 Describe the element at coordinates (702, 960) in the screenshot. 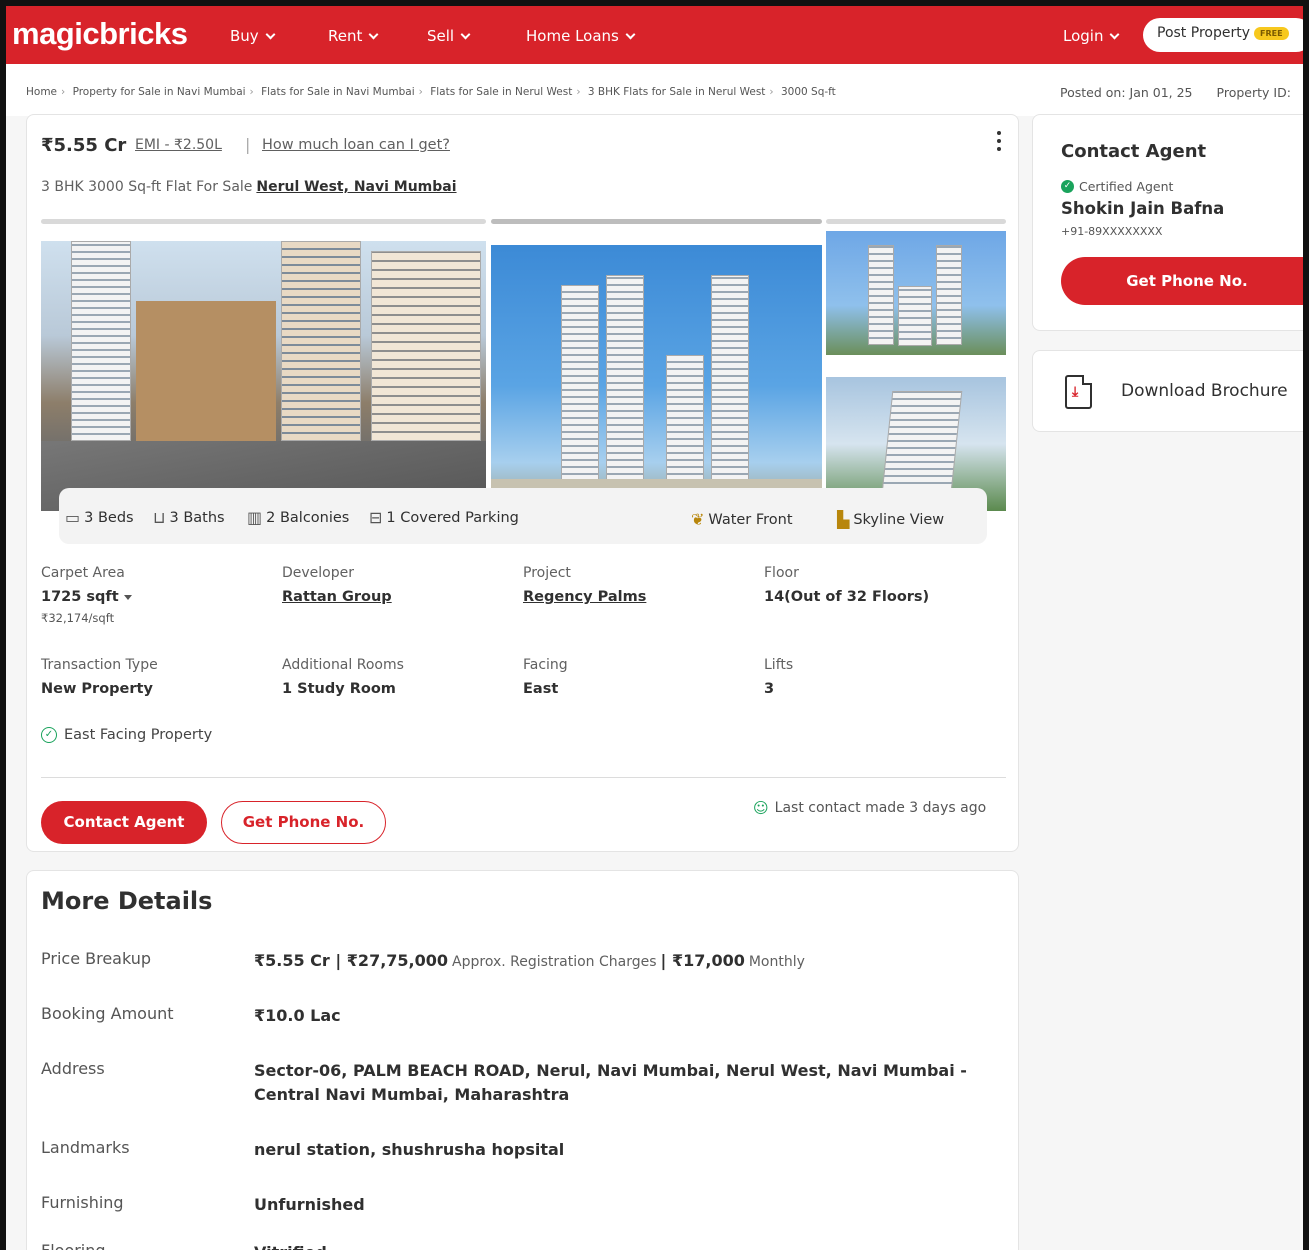

I see `monthly-amount: | ₹17,000` at that location.